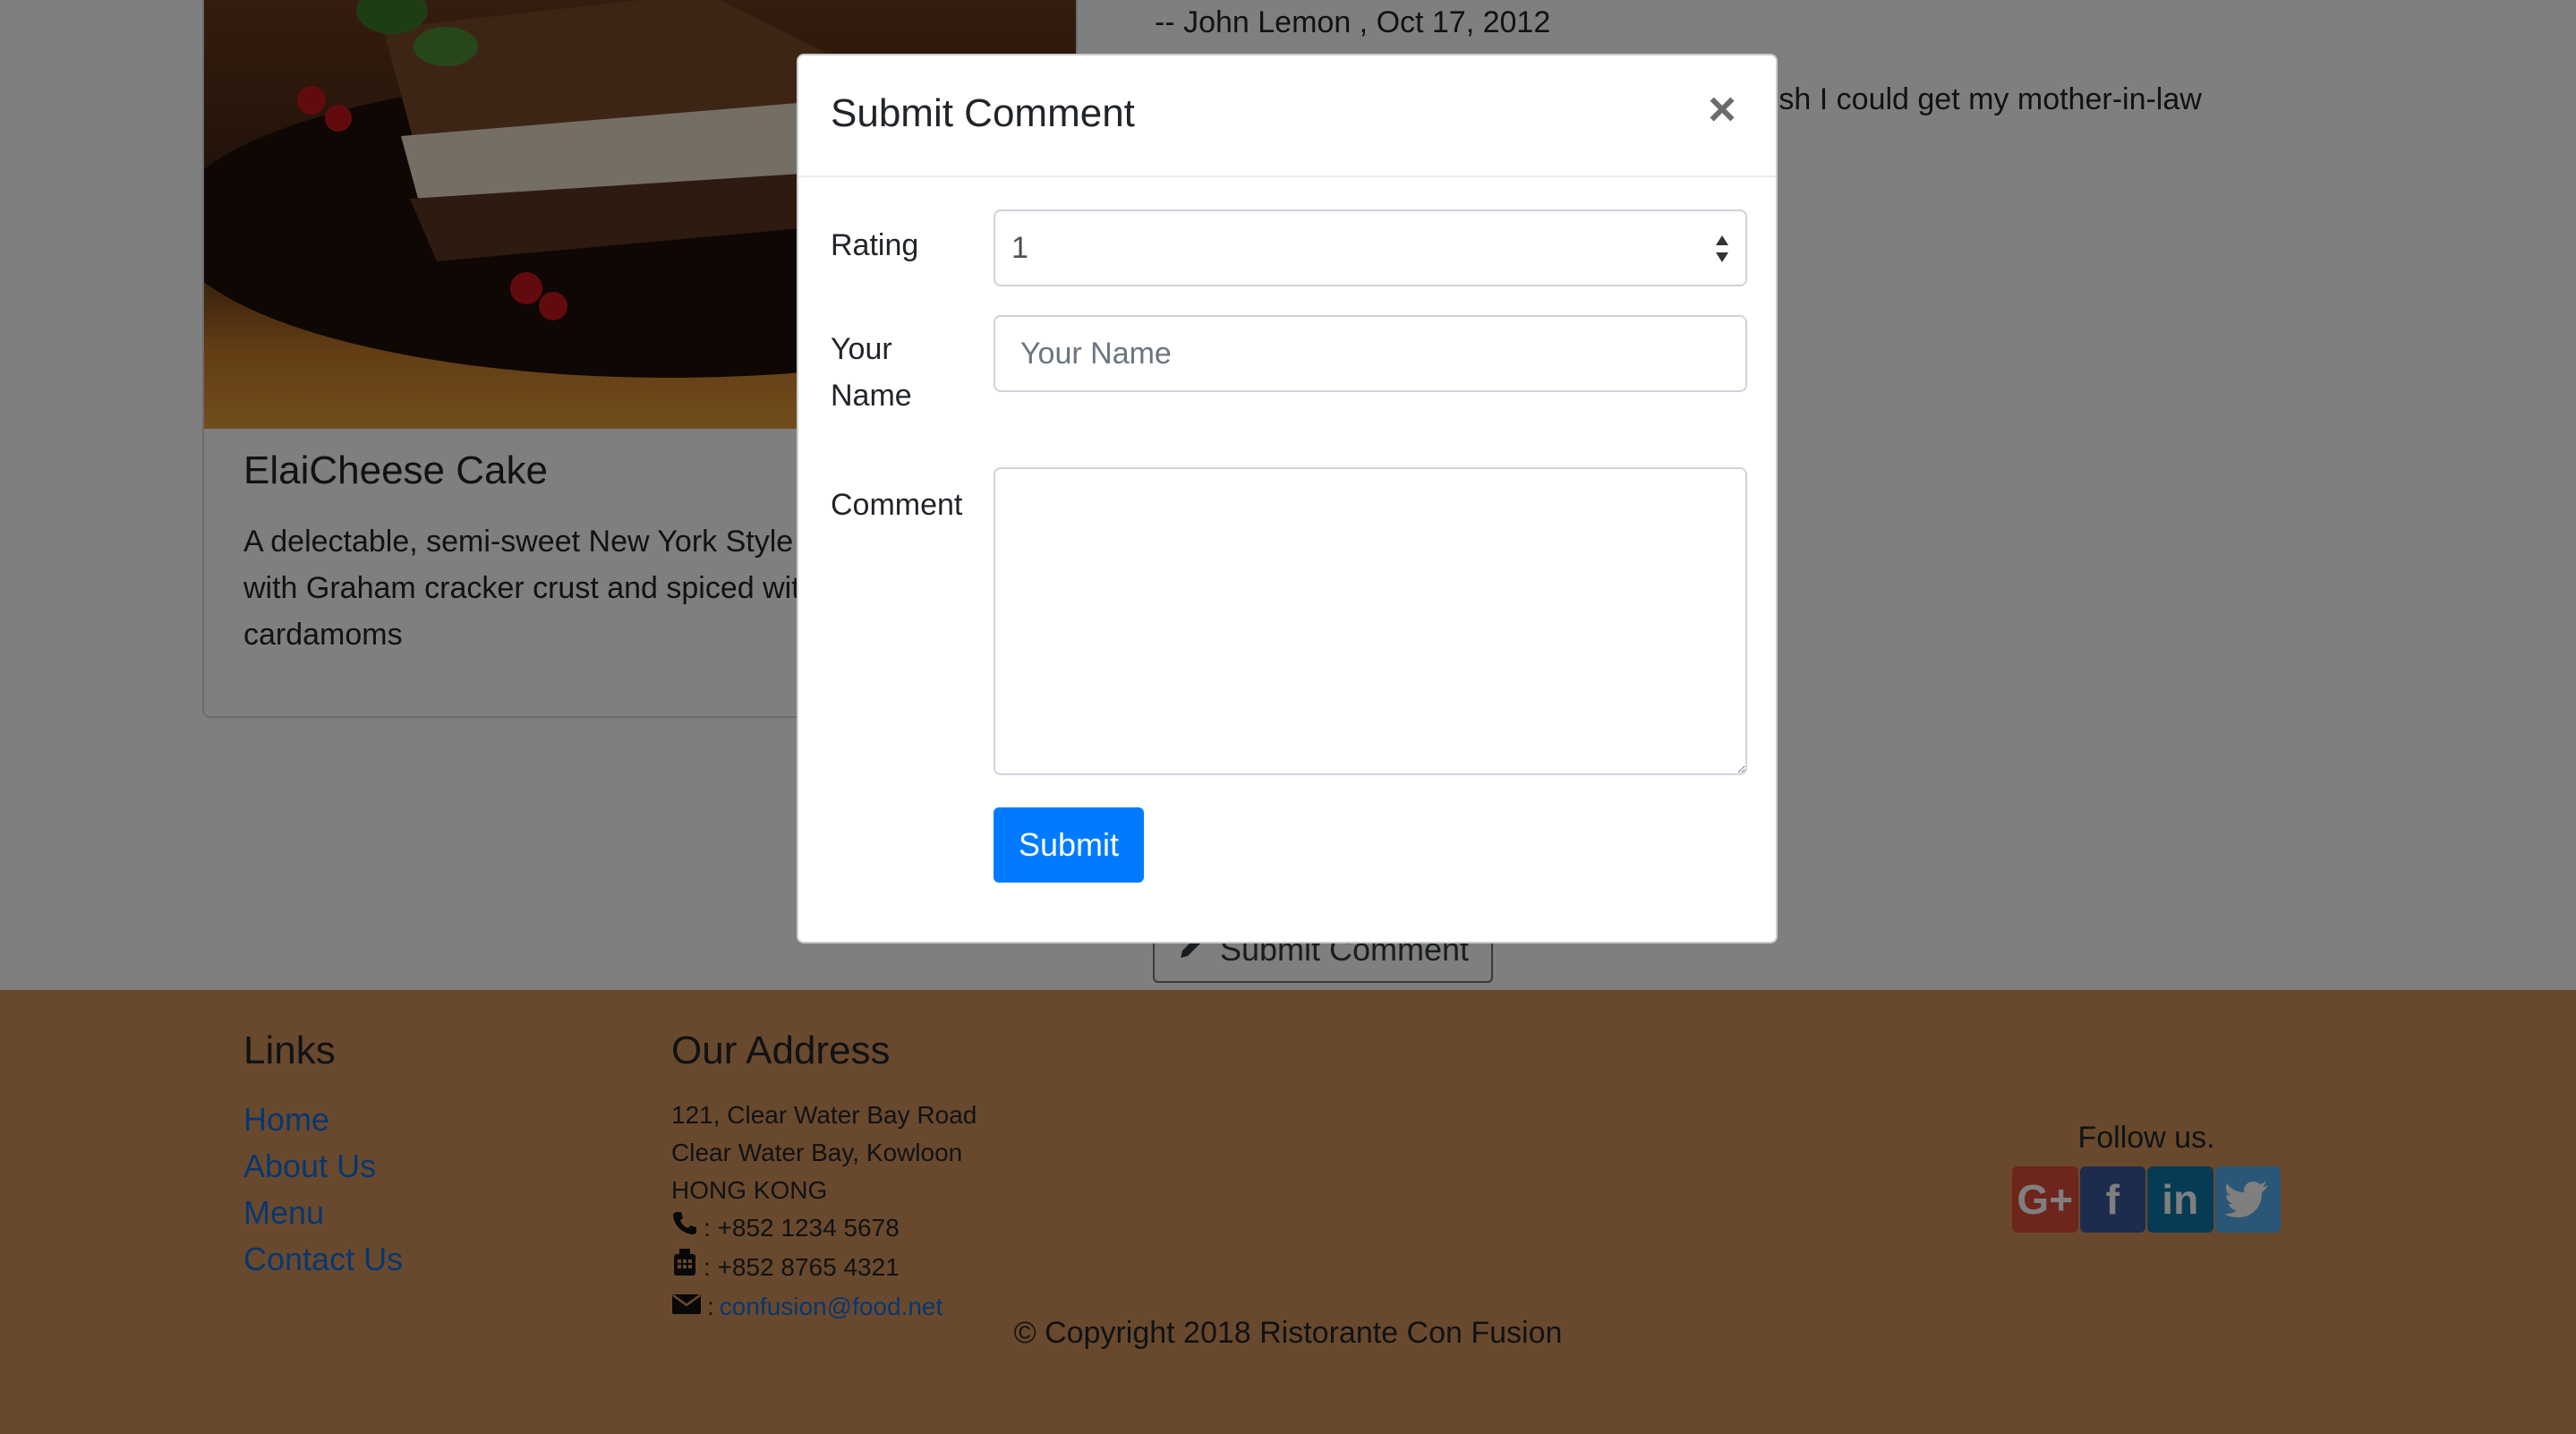 Image resolution: width=2576 pixels, height=1434 pixels. What do you see at coordinates (1287, 116) in the screenshot?
I see `modal-header: Submit Comment ×` at bounding box center [1287, 116].